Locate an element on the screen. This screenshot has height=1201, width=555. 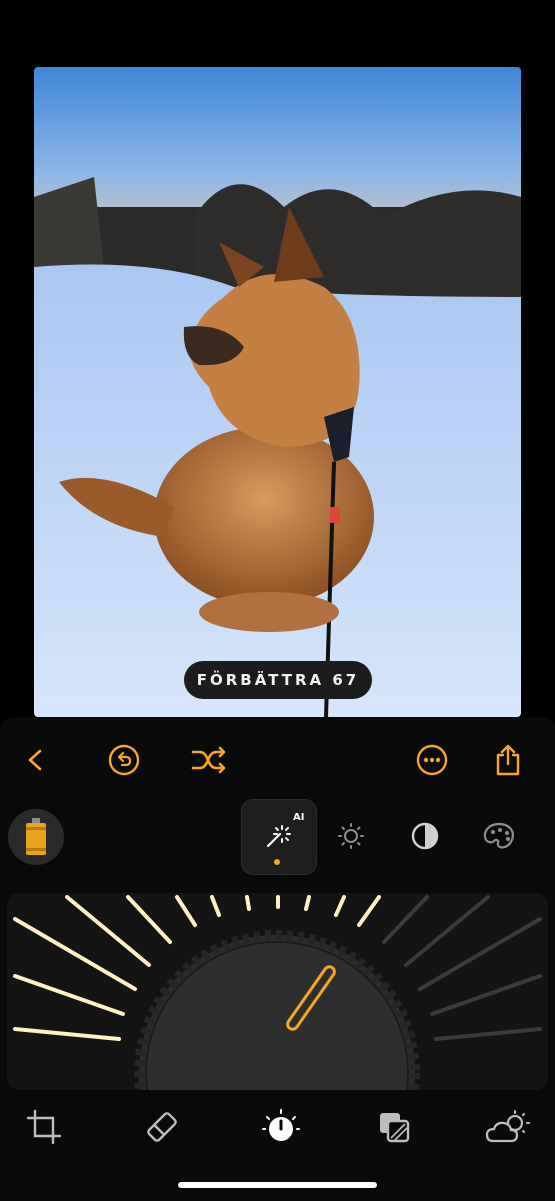
weather-icon is located at coordinates (507, 1126).